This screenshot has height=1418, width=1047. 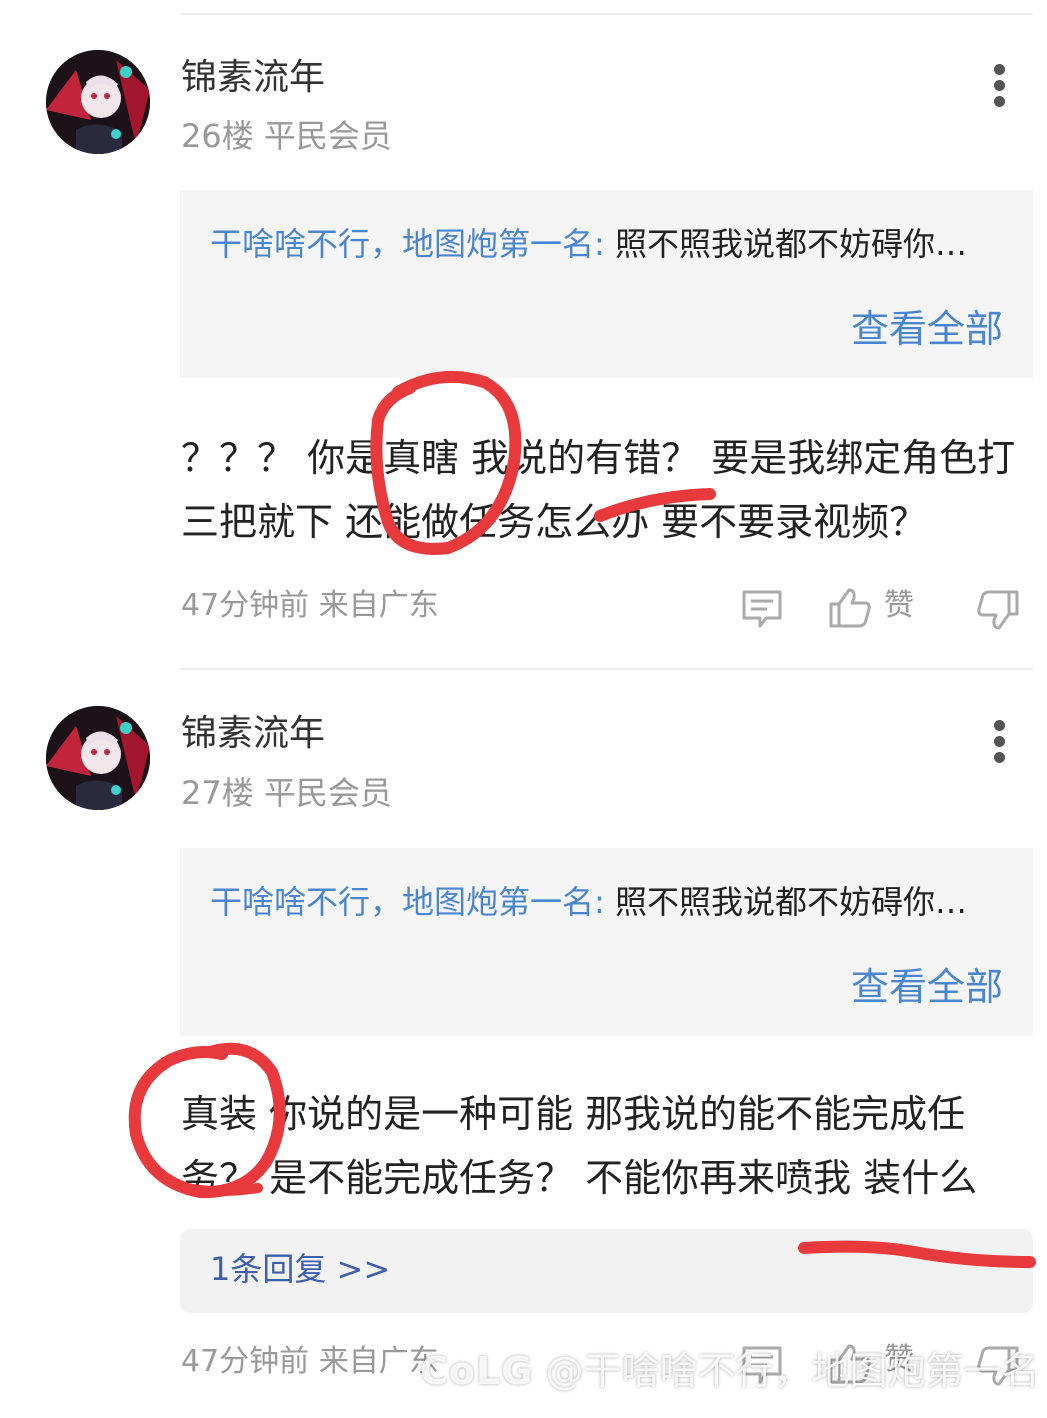 I want to click on reply-comment-icon, so click(x=762, y=609).